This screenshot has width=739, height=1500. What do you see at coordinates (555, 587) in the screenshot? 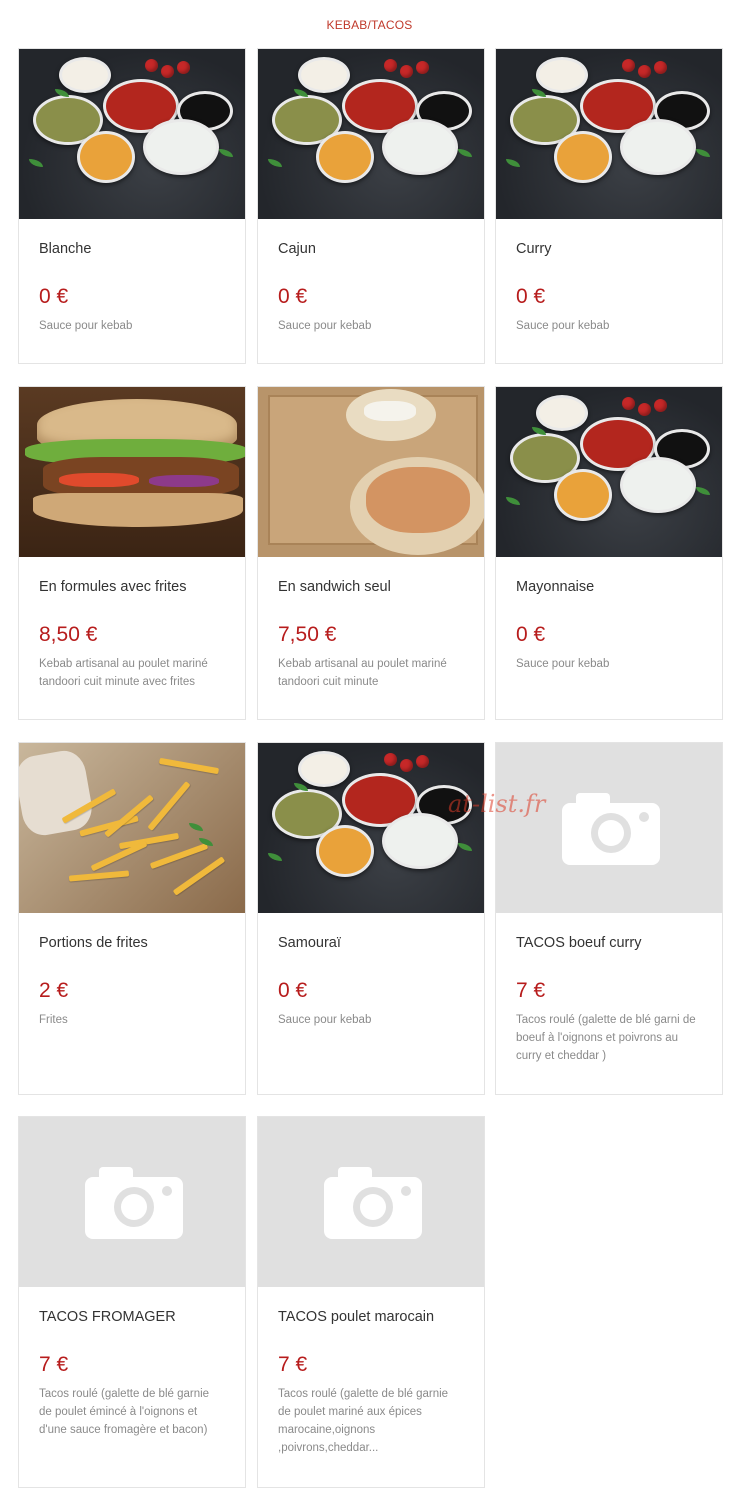
I see `product-name: Mayonnaise` at bounding box center [555, 587].